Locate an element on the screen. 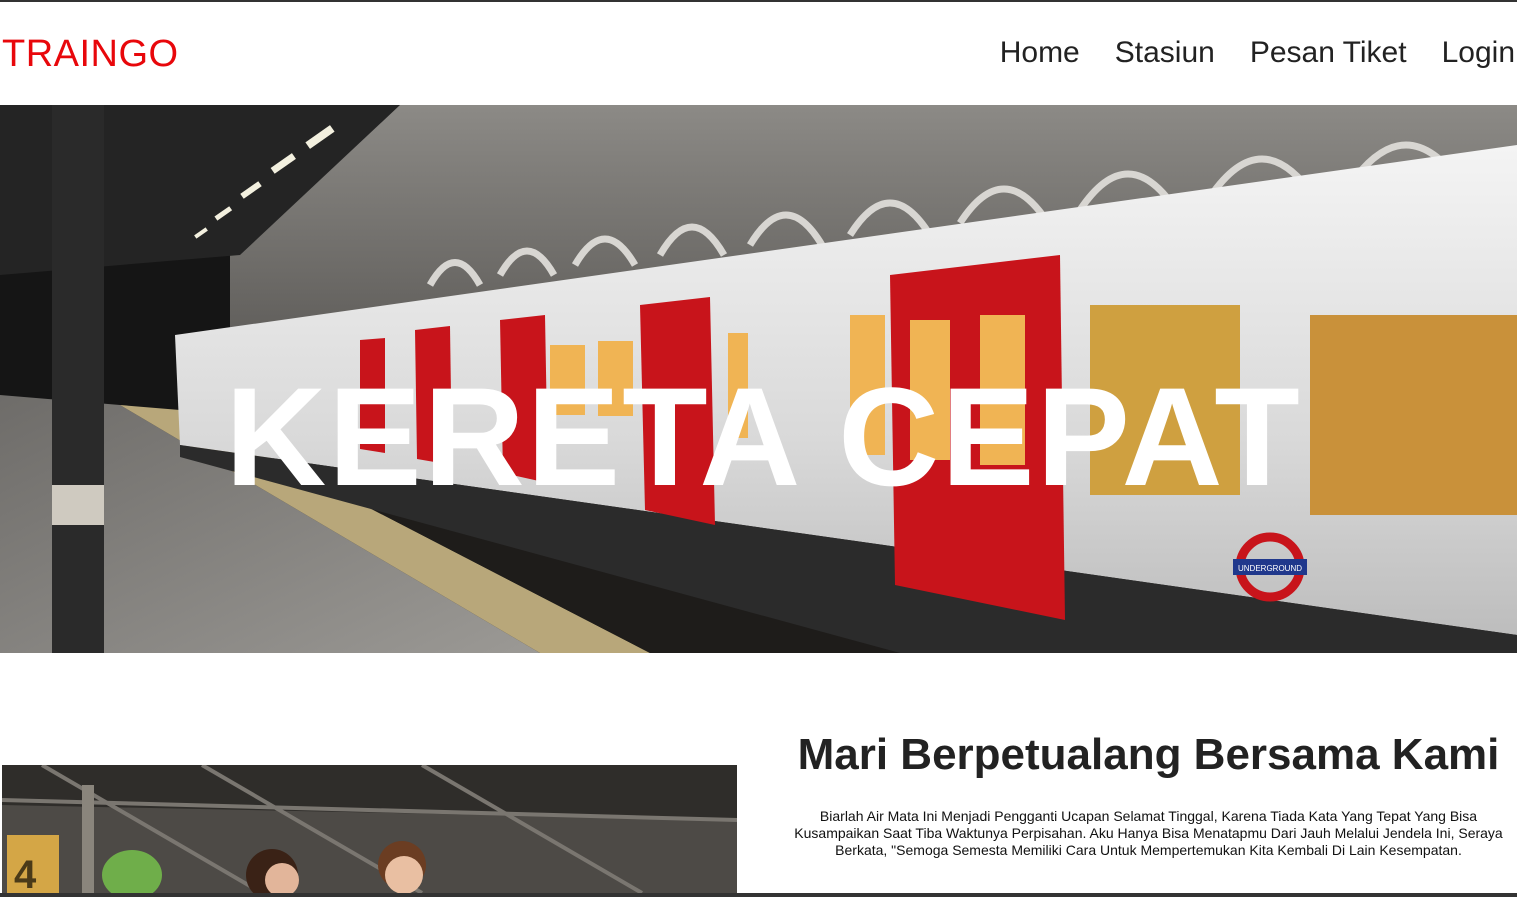 The width and height of the screenshot is (1517, 897). brand-logo-link: TRAINGO is located at coordinates (90, 54).